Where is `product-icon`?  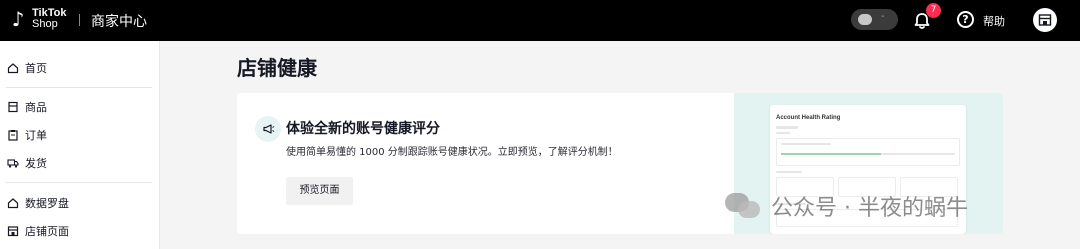 product-icon is located at coordinates (13, 107).